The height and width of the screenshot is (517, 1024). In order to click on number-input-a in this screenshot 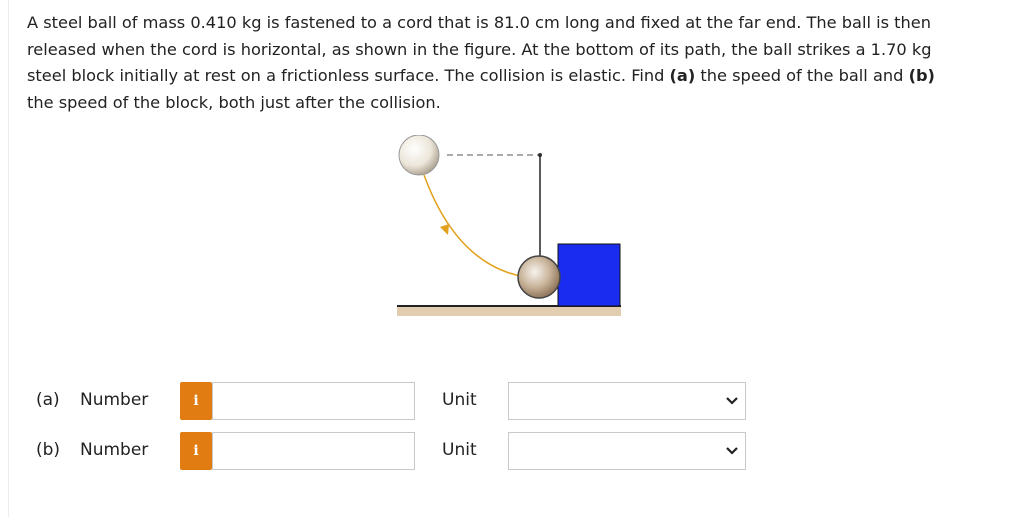, I will do `click(313, 401)`.